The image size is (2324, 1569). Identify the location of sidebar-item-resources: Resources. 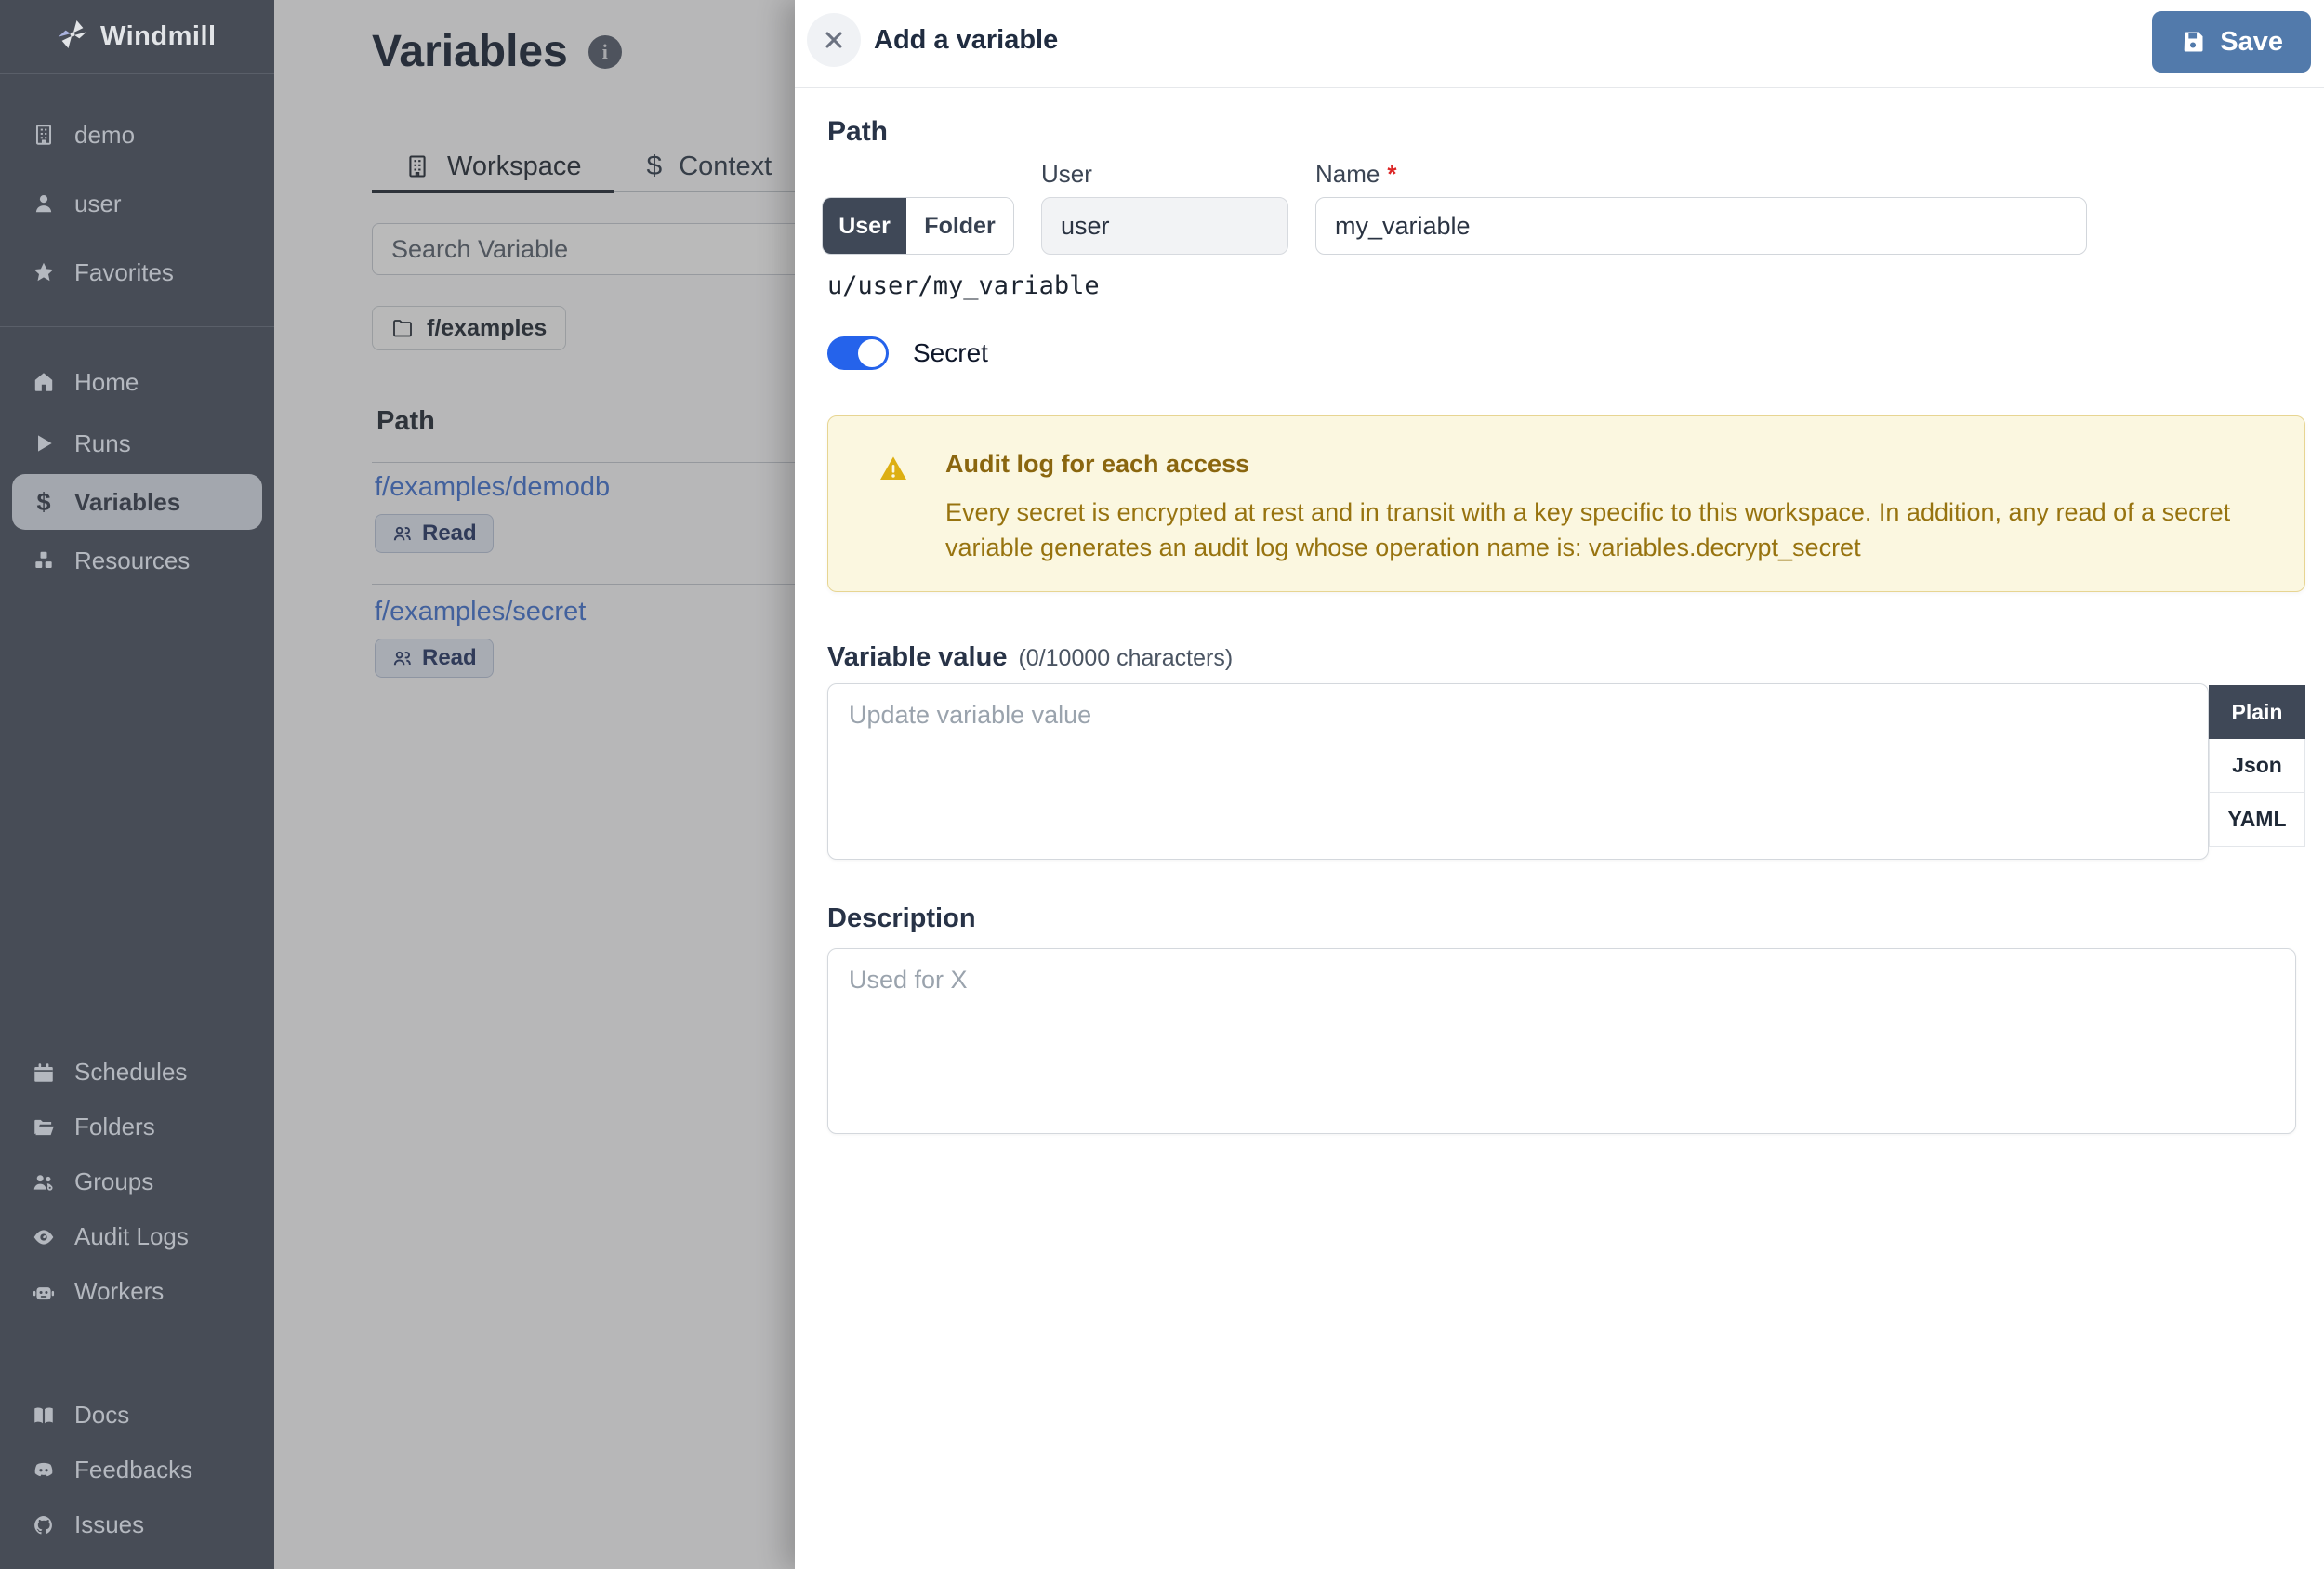
(137, 560).